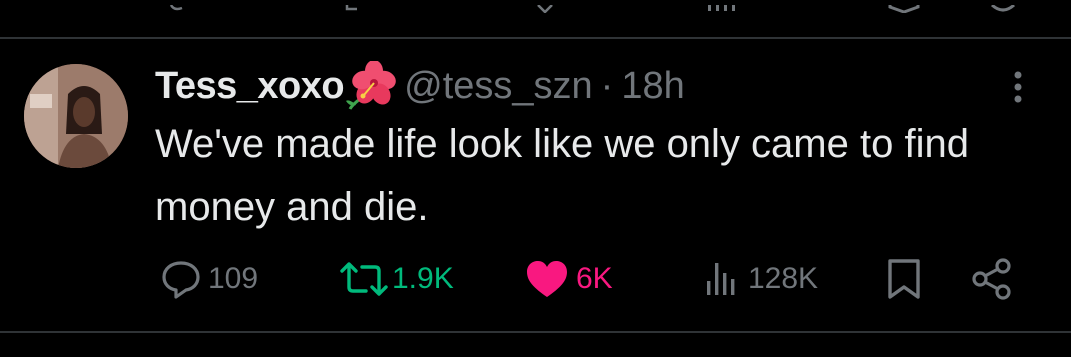 The width and height of the screenshot is (1071, 357). I want to click on repost-button: 1.9K, so click(396, 279).